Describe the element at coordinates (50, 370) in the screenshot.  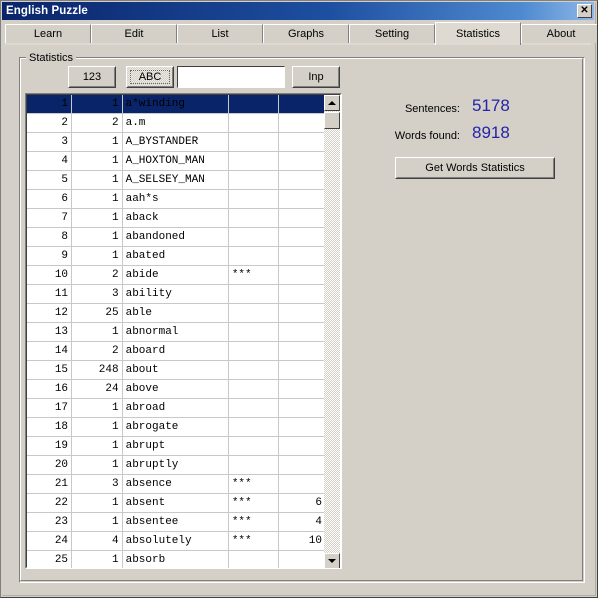
I see `cell-index: 15` at that location.